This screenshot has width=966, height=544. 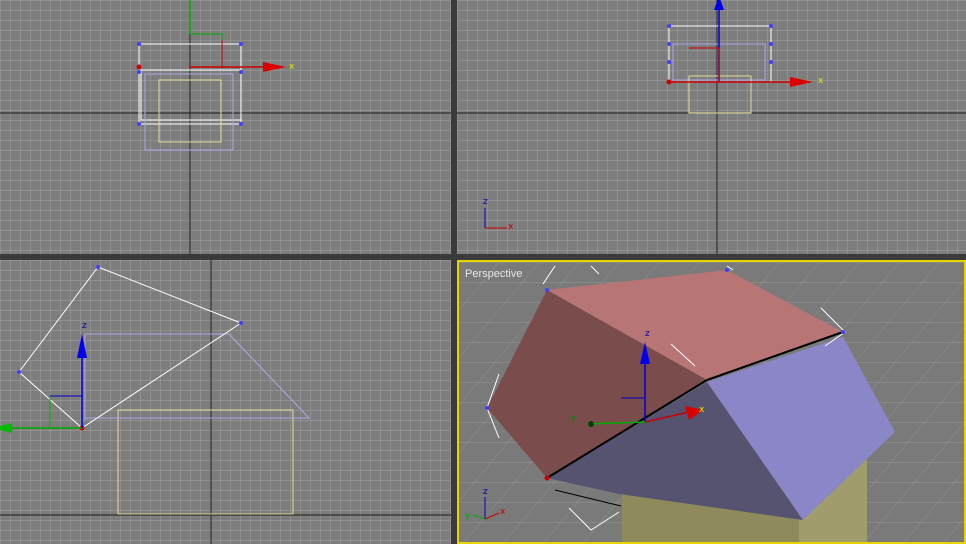 What do you see at coordinates (292, 67) in the screenshot?
I see `top-gizmo-x-label: x` at bounding box center [292, 67].